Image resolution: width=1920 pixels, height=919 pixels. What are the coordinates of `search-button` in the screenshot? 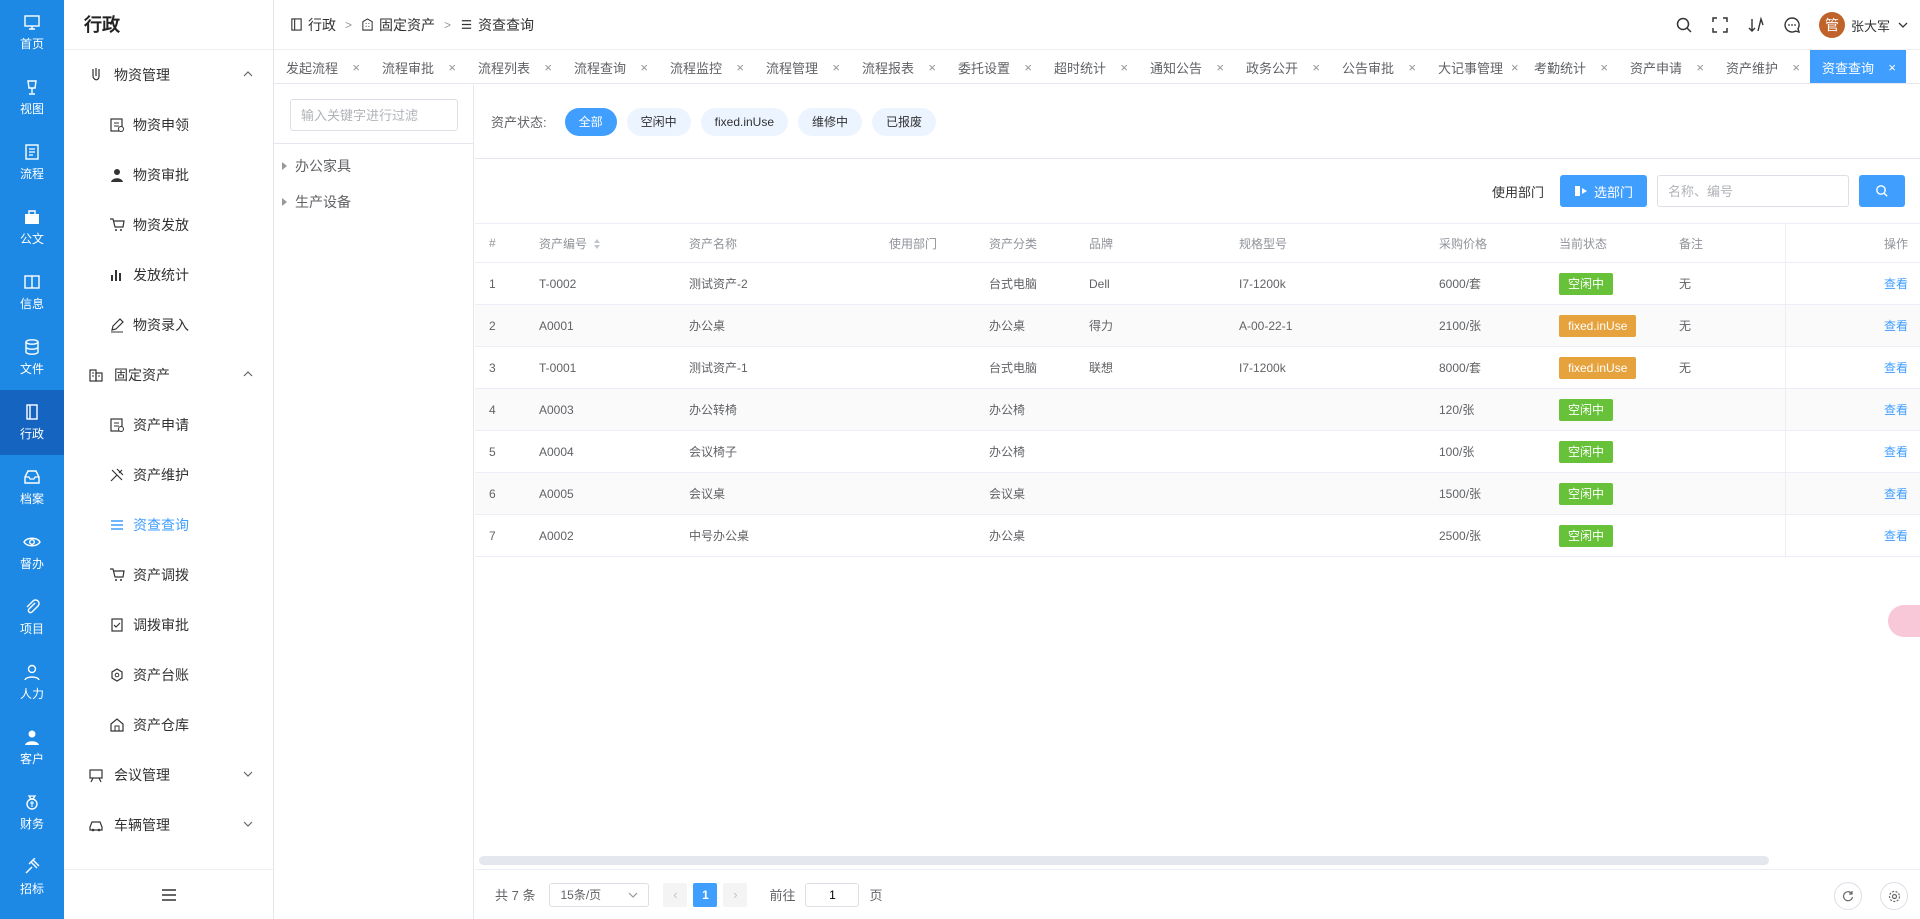 It's located at (1882, 191).